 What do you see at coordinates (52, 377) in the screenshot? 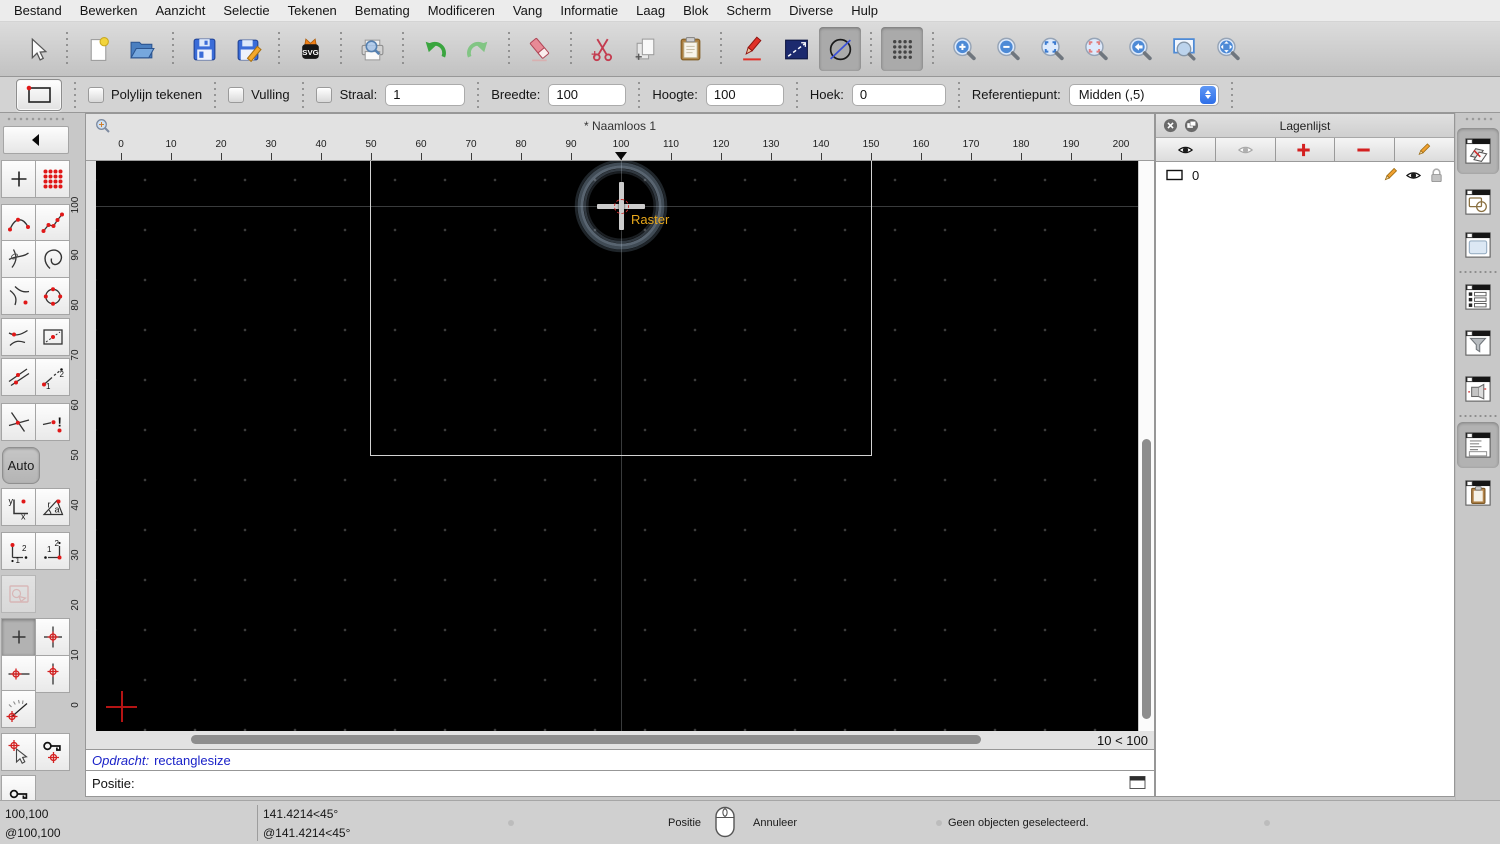
I see `segment-12-tool-button: 12` at bounding box center [52, 377].